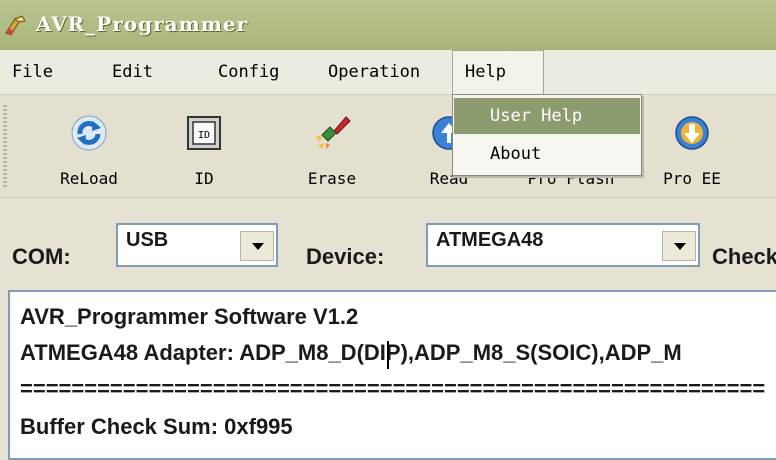  What do you see at coordinates (547, 116) in the screenshot?
I see `menu-item-user-help: User Help` at bounding box center [547, 116].